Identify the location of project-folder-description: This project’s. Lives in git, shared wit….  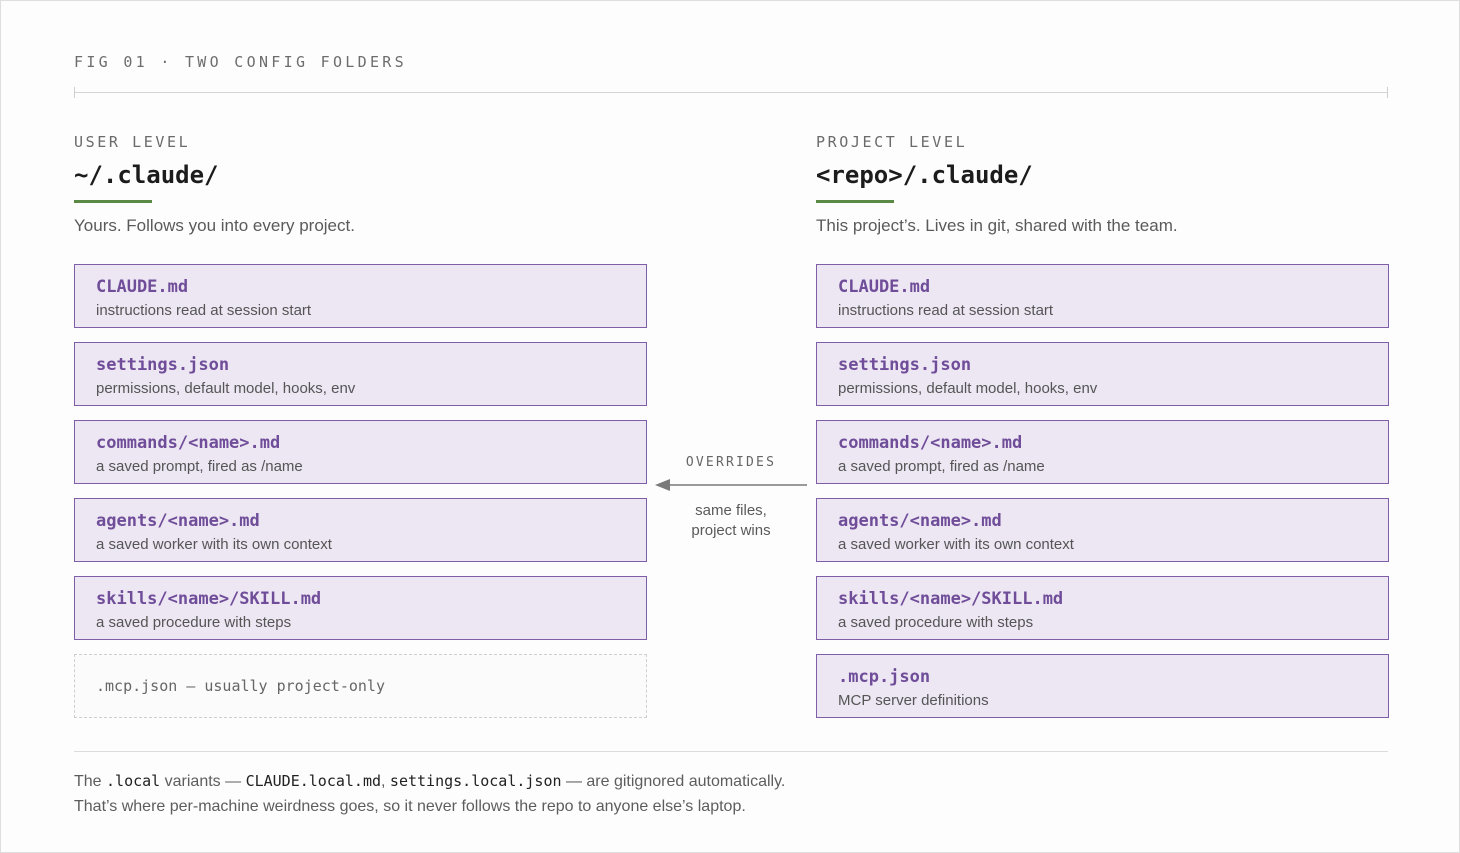
(997, 225).